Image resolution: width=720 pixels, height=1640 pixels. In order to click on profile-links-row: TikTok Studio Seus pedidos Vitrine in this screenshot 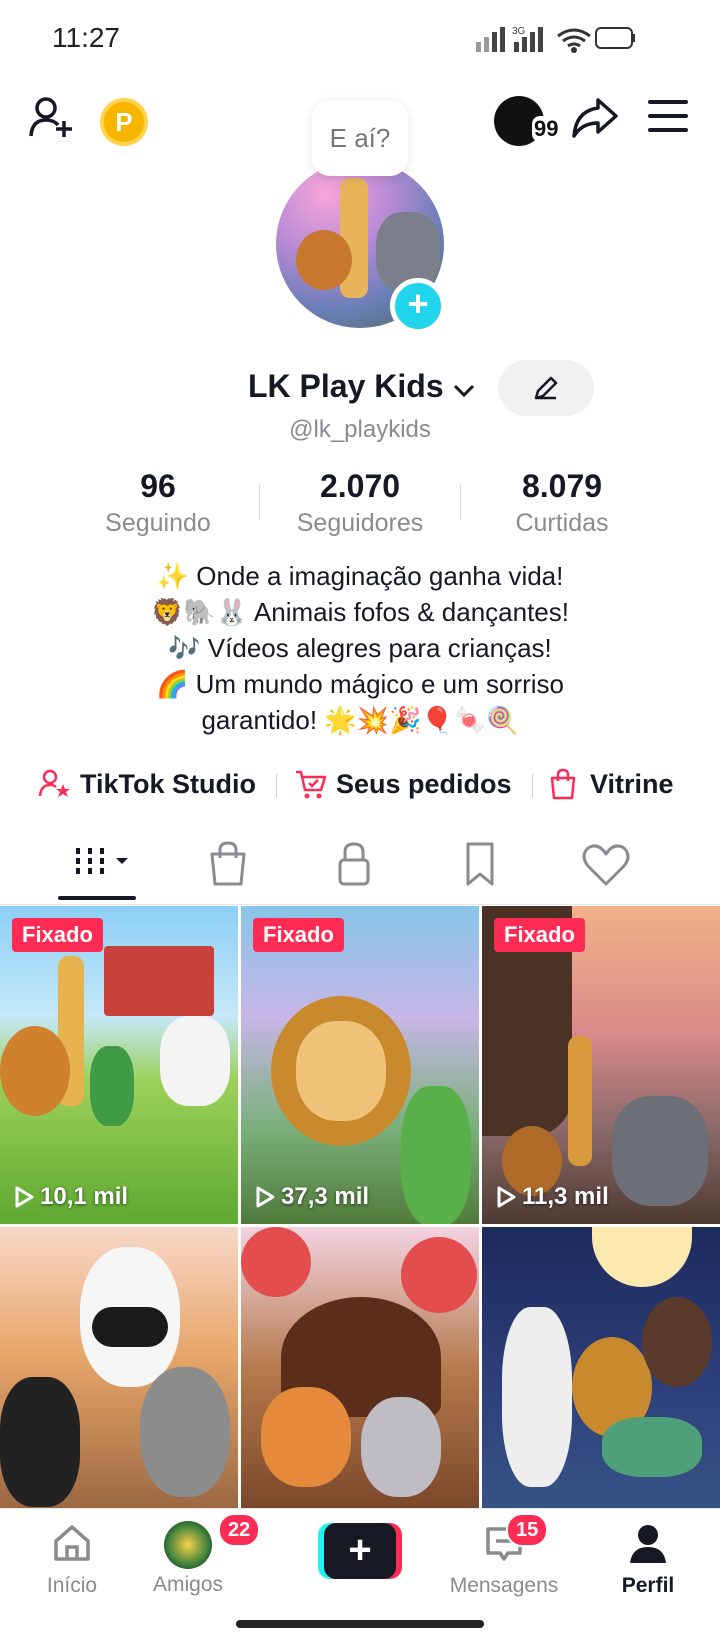, I will do `click(360, 786)`.